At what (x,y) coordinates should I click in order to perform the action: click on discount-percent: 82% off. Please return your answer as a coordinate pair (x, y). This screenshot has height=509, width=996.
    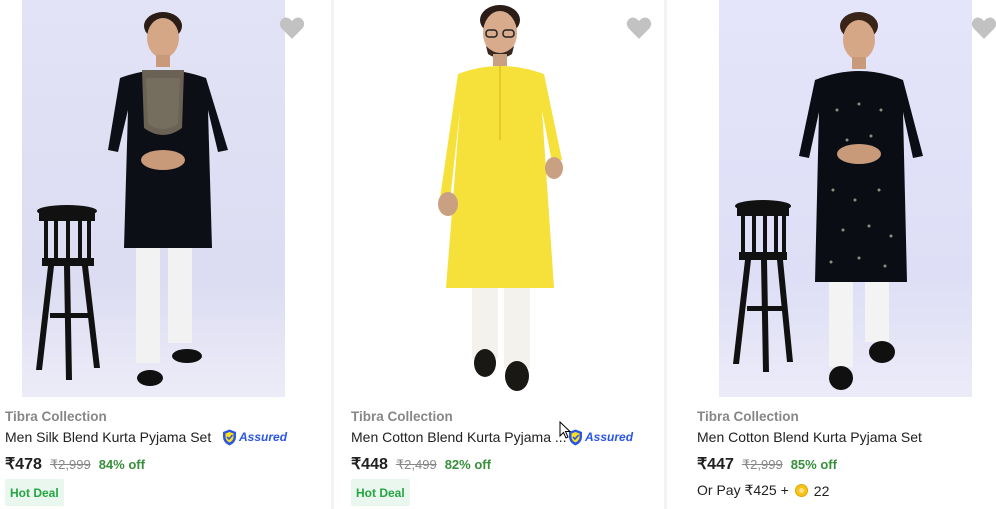
    Looking at the image, I should click on (467, 464).